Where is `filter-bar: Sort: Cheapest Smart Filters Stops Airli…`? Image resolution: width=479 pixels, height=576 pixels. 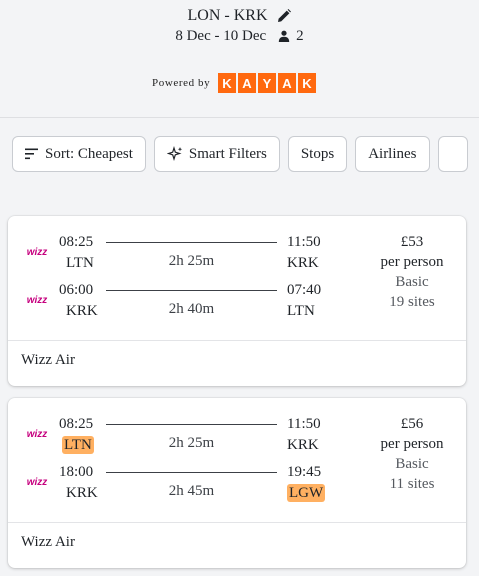
filter-bar: Sort: Cheapest Smart Filters Stops Airli… is located at coordinates (240, 154).